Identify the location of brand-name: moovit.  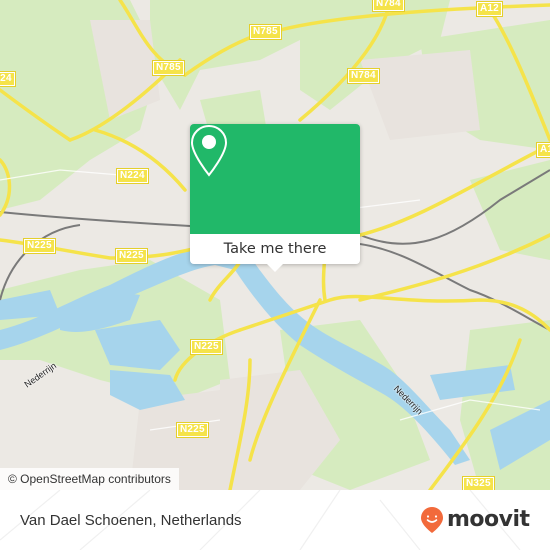
(488, 519).